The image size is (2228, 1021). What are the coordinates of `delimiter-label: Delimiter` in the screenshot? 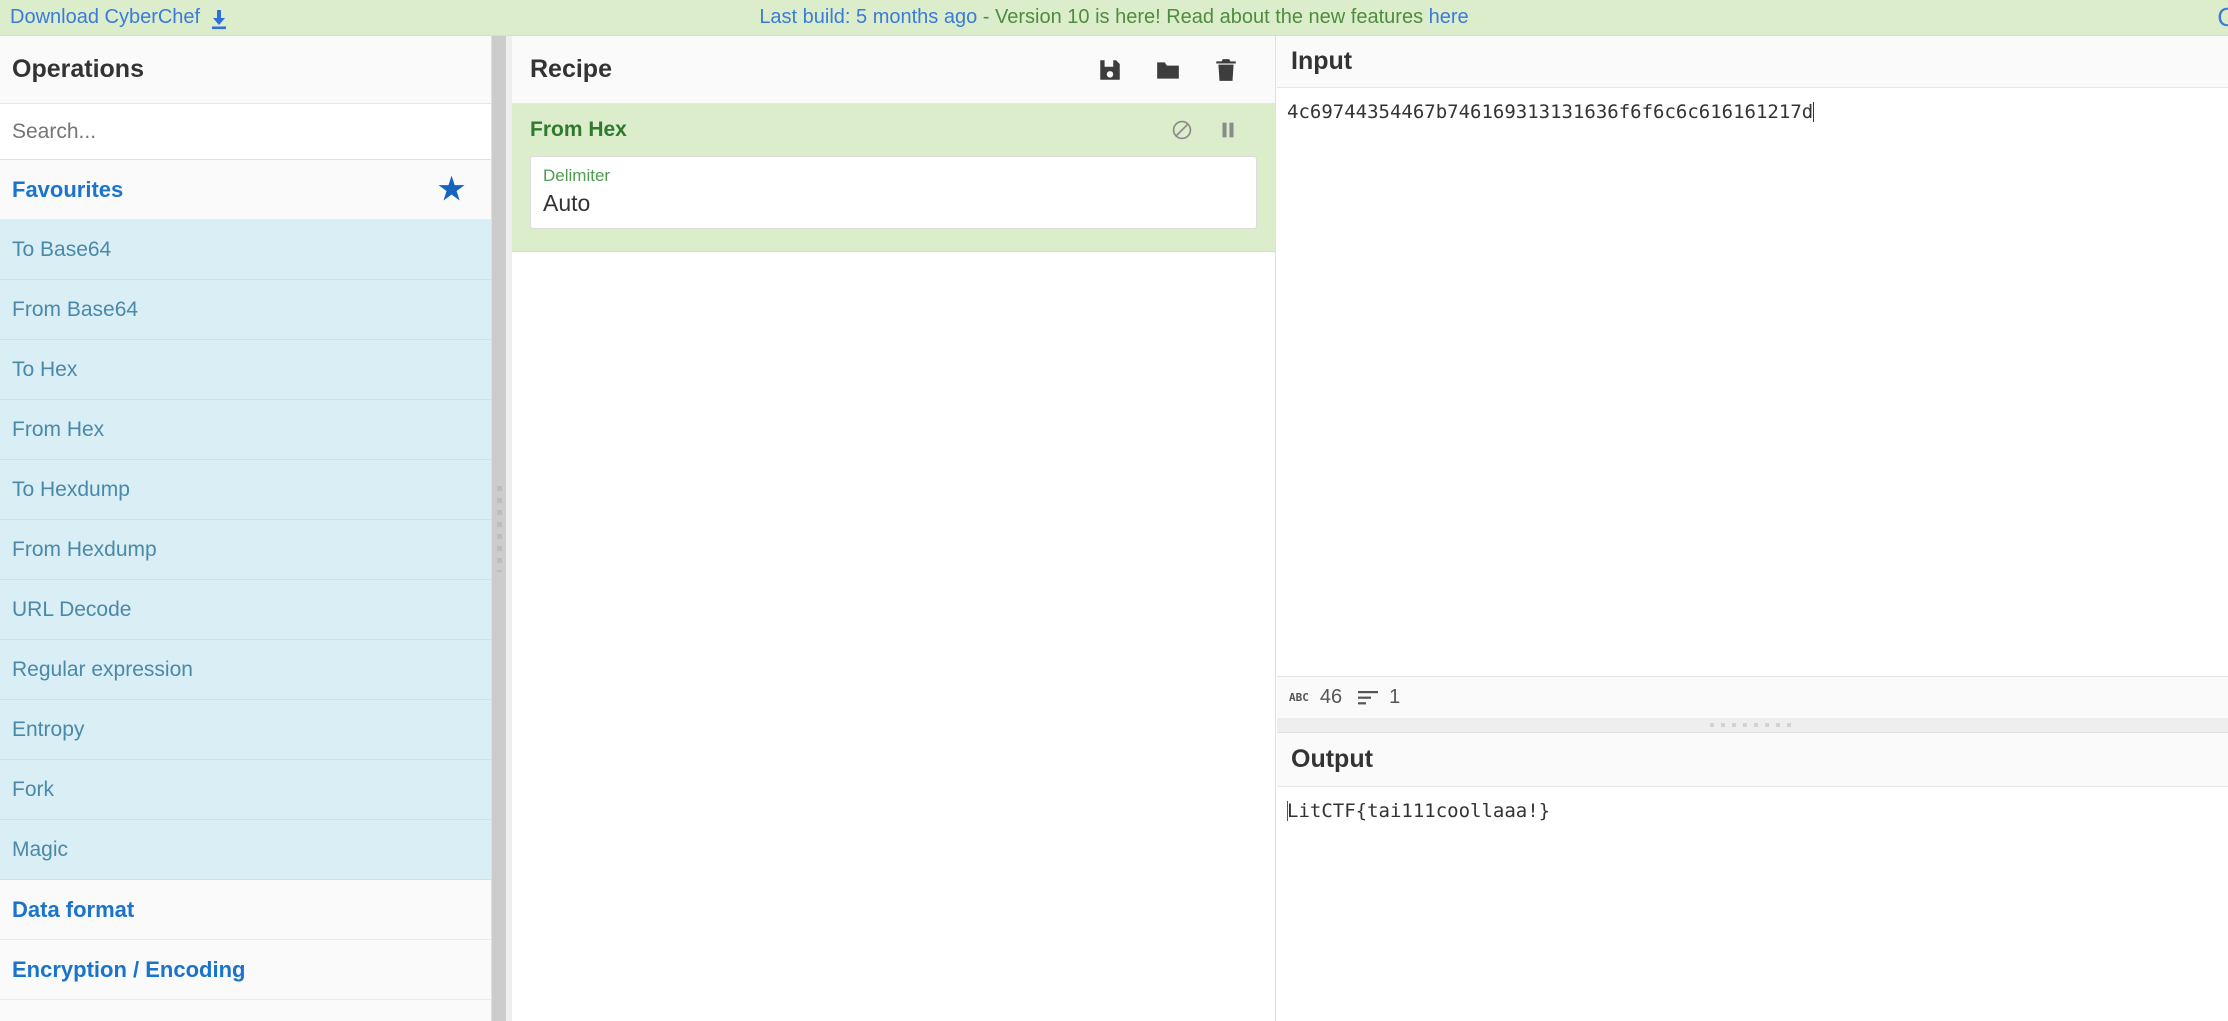 It's located at (577, 175).